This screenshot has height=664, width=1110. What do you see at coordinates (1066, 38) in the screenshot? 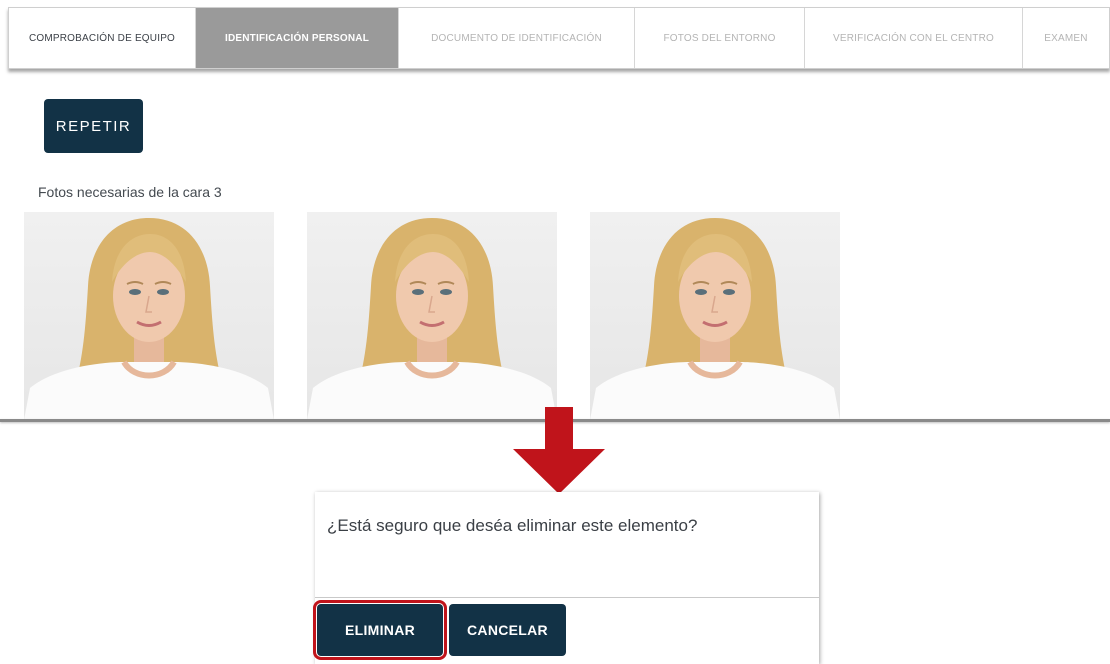
I see `step-exam: EXAMEN` at bounding box center [1066, 38].